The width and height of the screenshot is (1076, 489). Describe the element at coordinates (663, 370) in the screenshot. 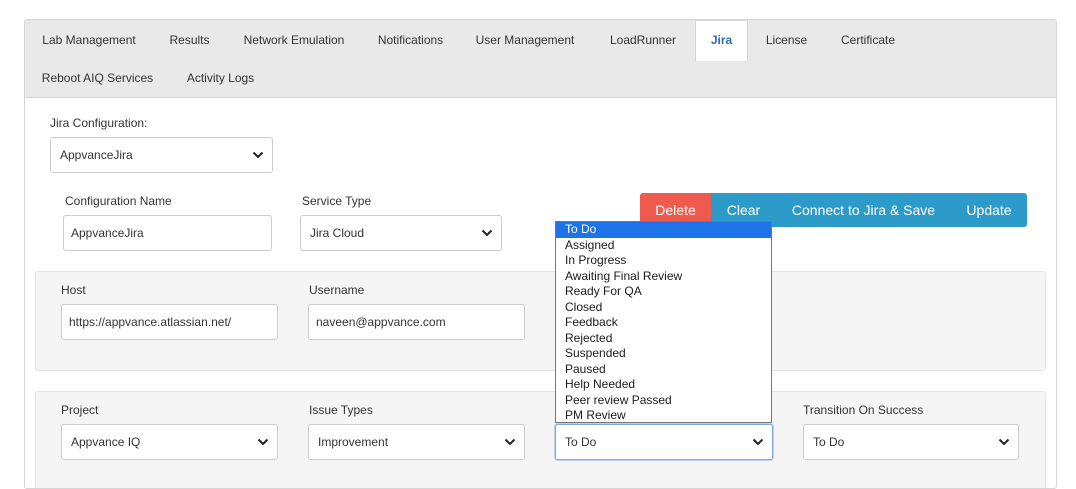

I see `dropdown-option: Paused` at that location.